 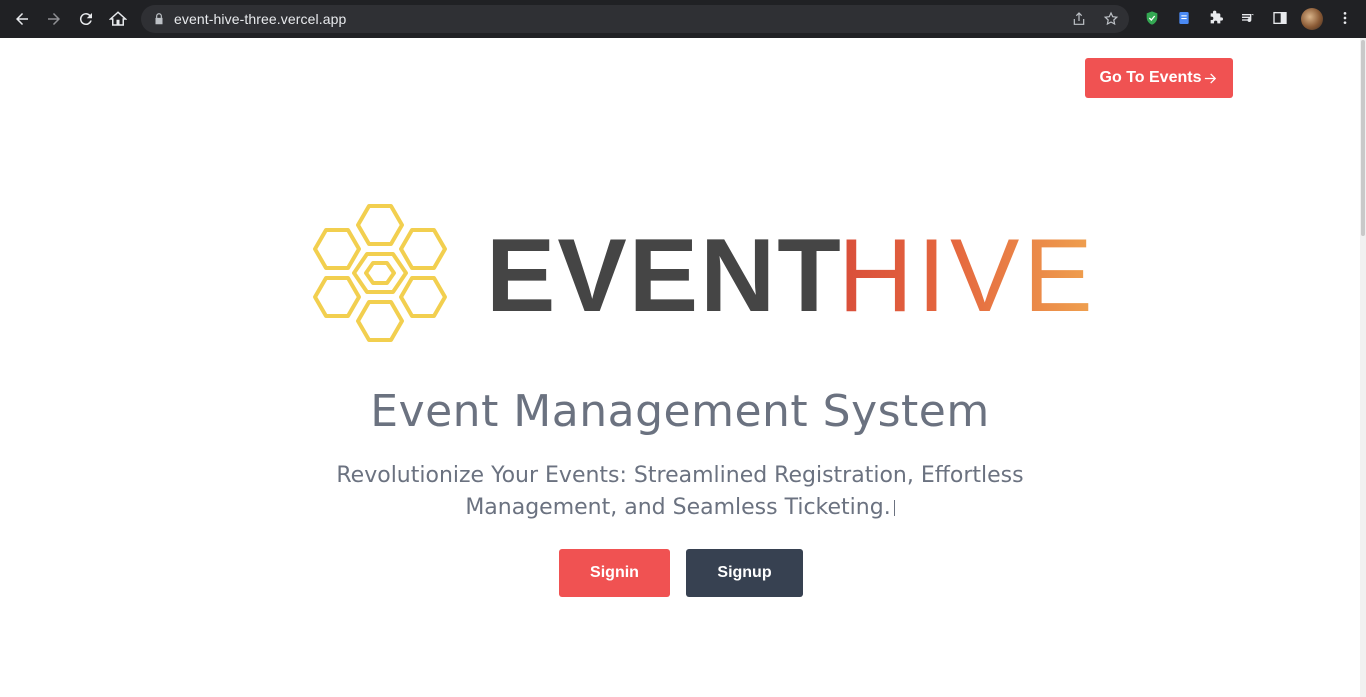 I want to click on lock-icon, so click(x=159, y=19).